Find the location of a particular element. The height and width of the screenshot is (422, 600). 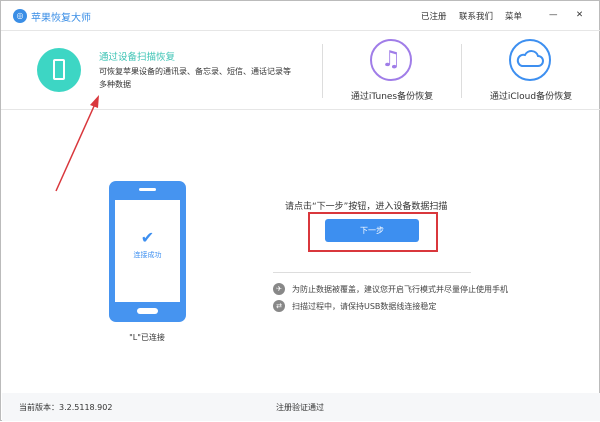

usb-icon: ⇄ is located at coordinates (279, 306).